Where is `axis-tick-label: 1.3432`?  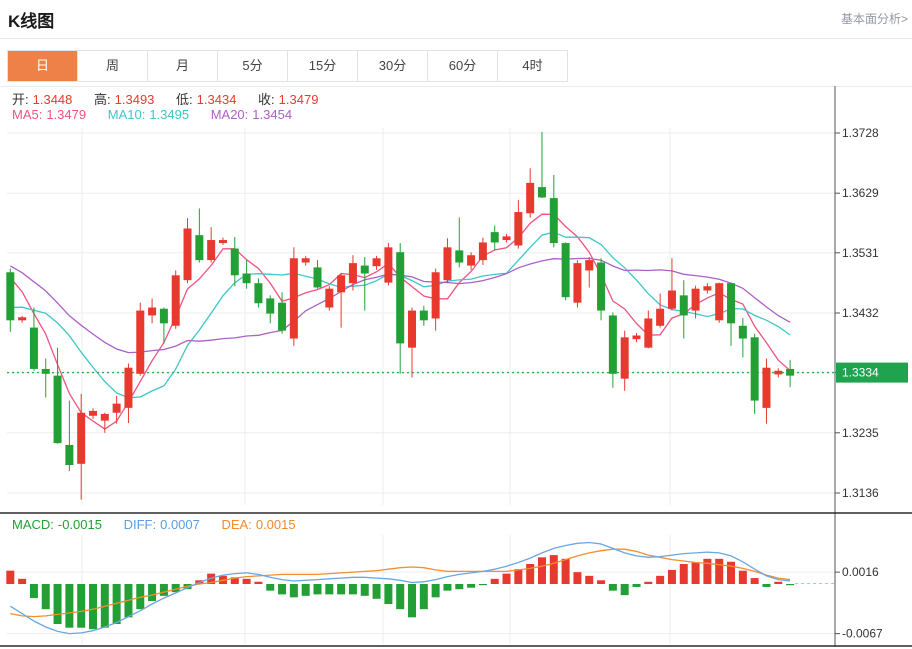 axis-tick-label: 1.3432 is located at coordinates (860, 313).